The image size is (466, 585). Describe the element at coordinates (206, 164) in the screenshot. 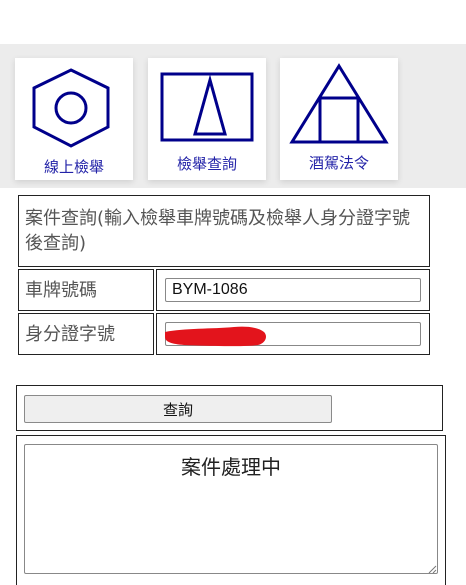

I see `nav-card-label: 檢舉查詢` at that location.